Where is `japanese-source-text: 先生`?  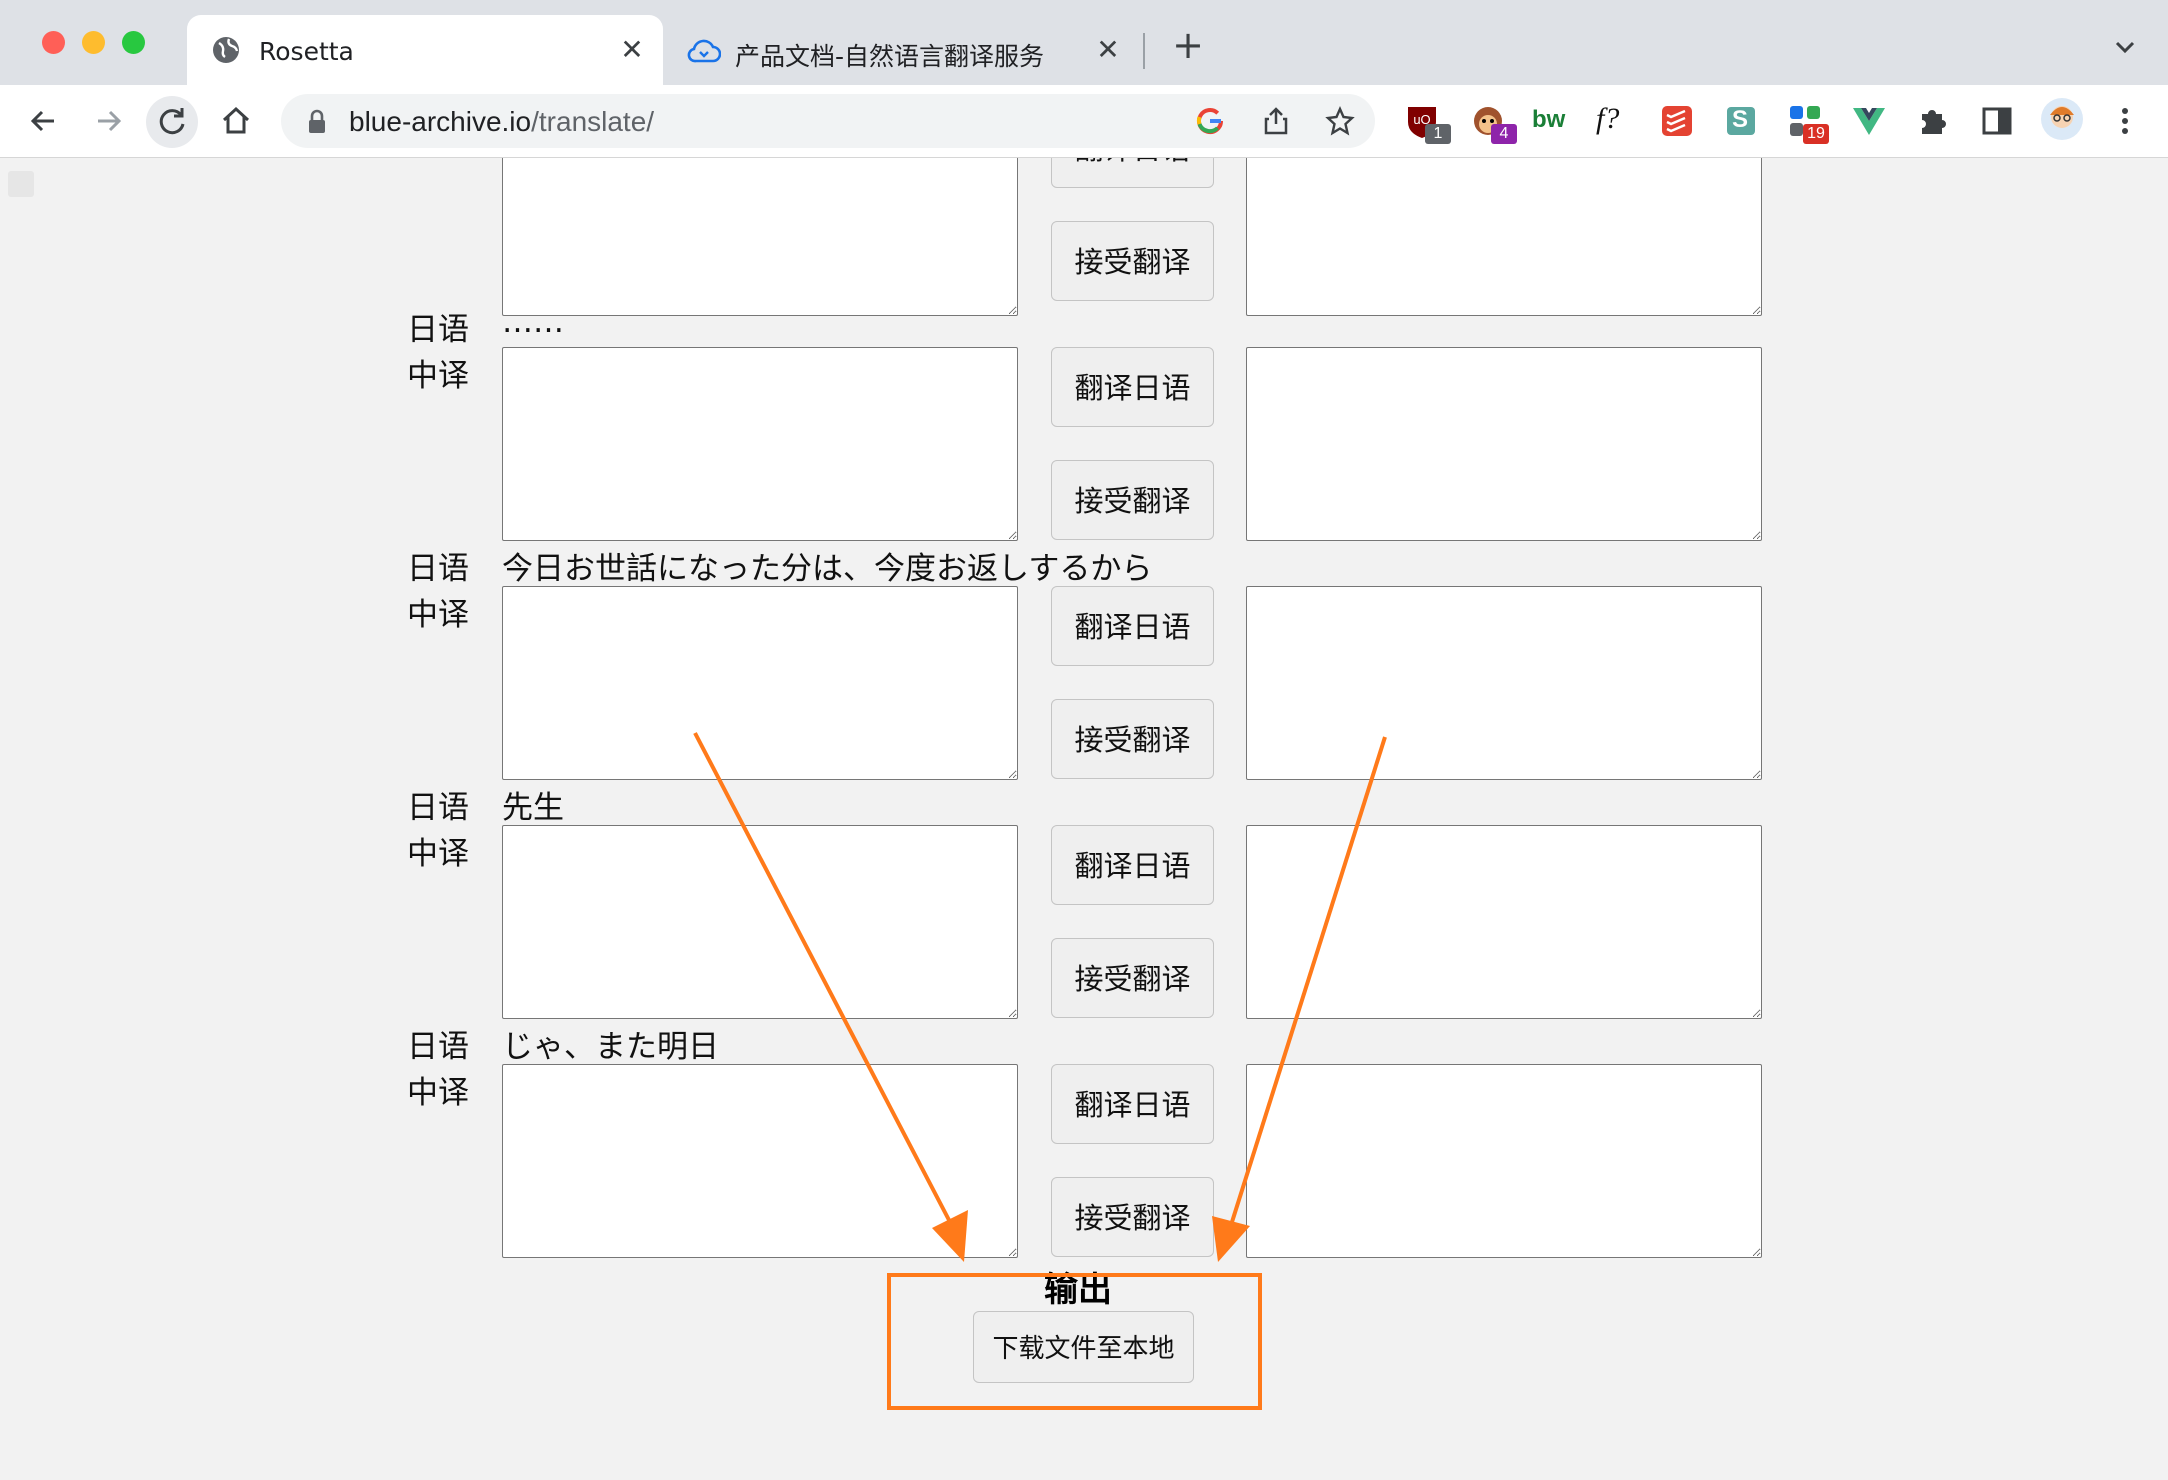
japanese-source-text: 先生 is located at coordinates (533, 808).